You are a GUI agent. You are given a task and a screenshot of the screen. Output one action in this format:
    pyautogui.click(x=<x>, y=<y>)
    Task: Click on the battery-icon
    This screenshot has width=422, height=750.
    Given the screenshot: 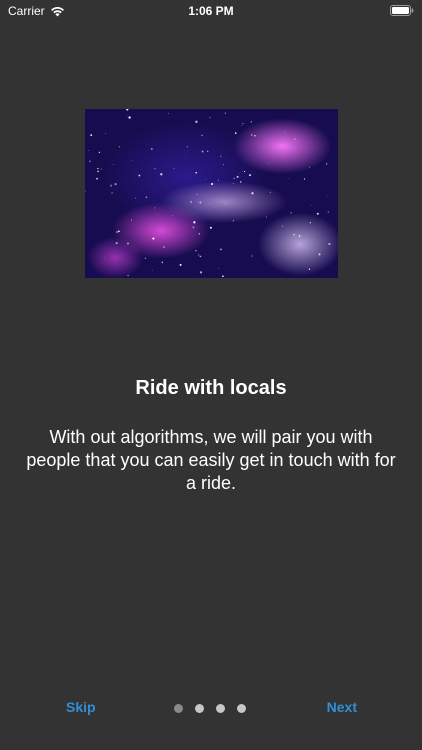 What is the action you would take?
    pyautogui.click(x=402, y=10)
    